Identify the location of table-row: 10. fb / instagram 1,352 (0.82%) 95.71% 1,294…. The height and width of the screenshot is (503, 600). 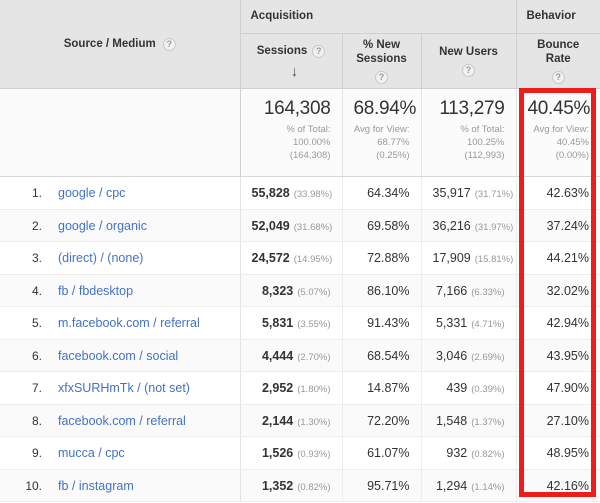
(300, 486).